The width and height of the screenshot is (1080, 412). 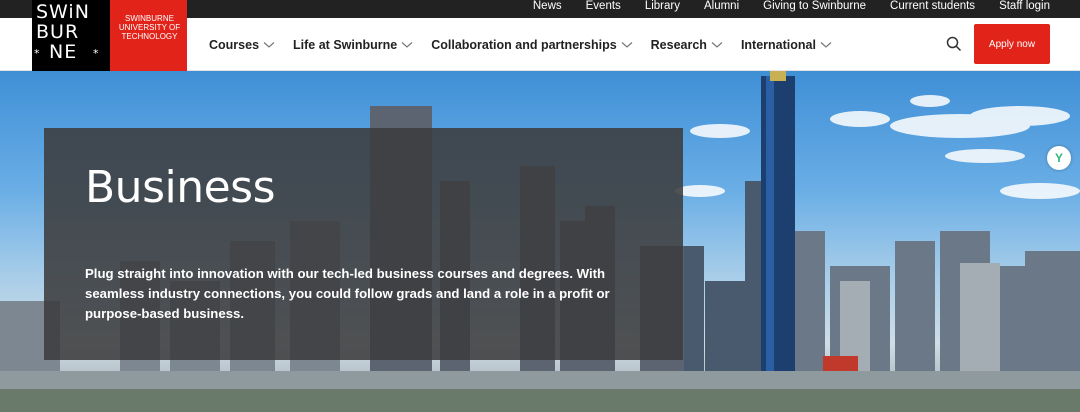 What do you see at coordinates (547, 9) in the screenshot?
I see `utility-link-news: News` at bounding box center [547, 9].